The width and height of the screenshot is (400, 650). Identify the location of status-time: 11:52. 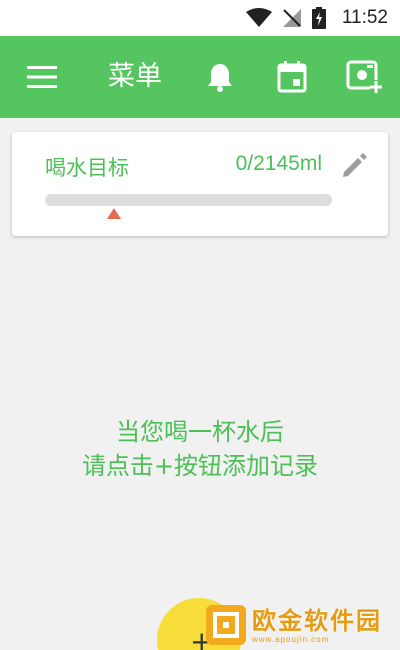
(364, 17).